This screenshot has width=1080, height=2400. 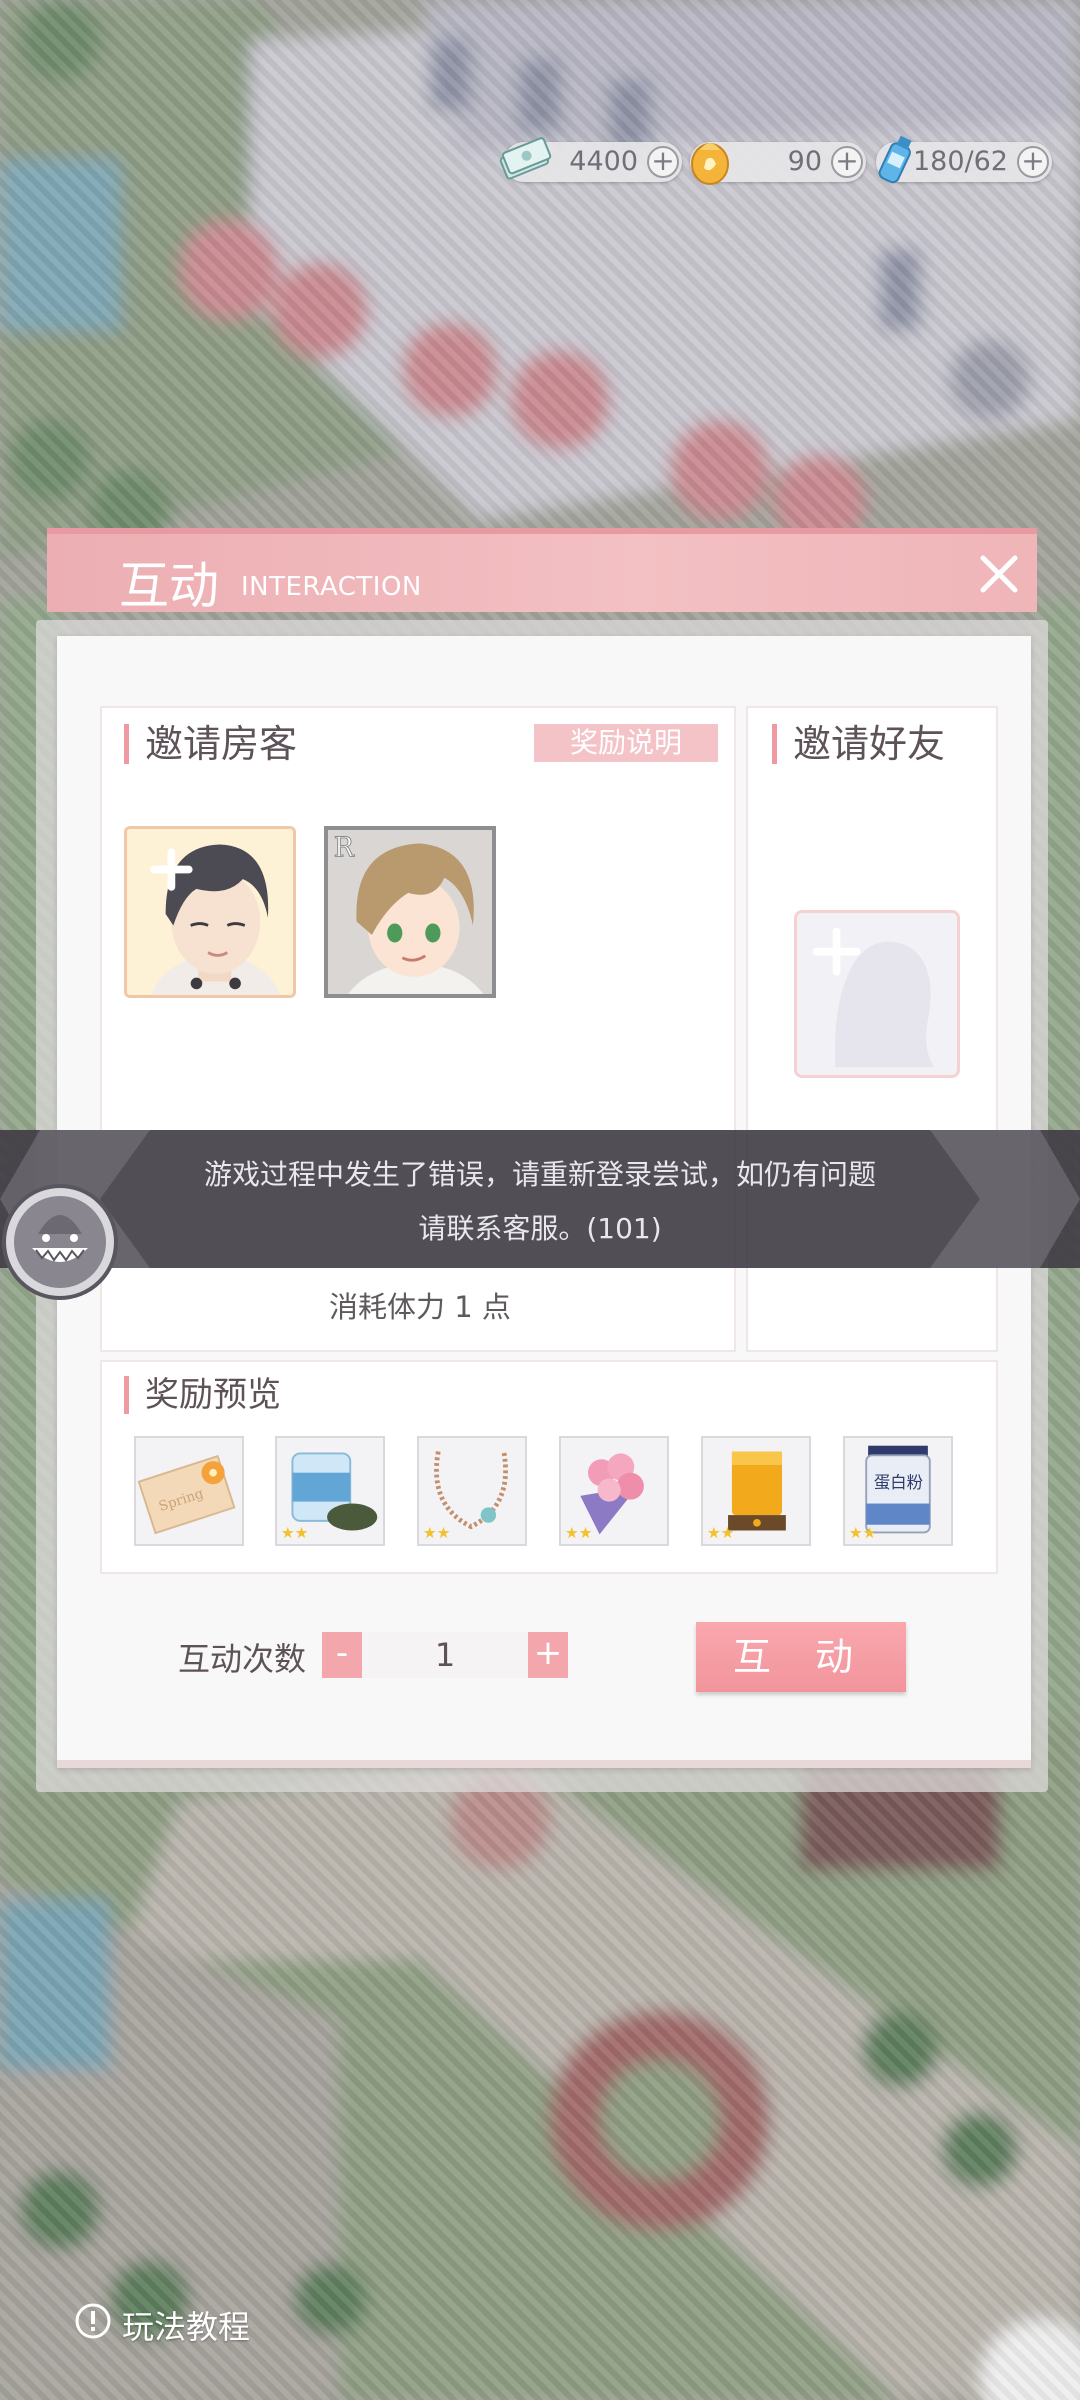 I want to click on error-message: 游戏过程中发生了错误，请重新登录尝试，如仍有问题 请联系客服。(101), so click(x=540, y=1202).